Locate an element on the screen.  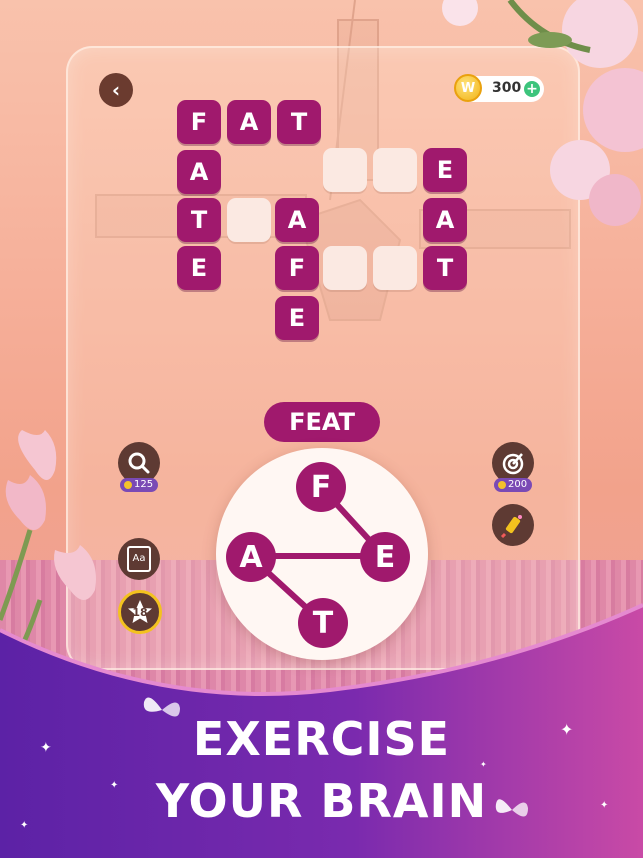
coin-counter: W 300 + is located at coordinates (499, 88).